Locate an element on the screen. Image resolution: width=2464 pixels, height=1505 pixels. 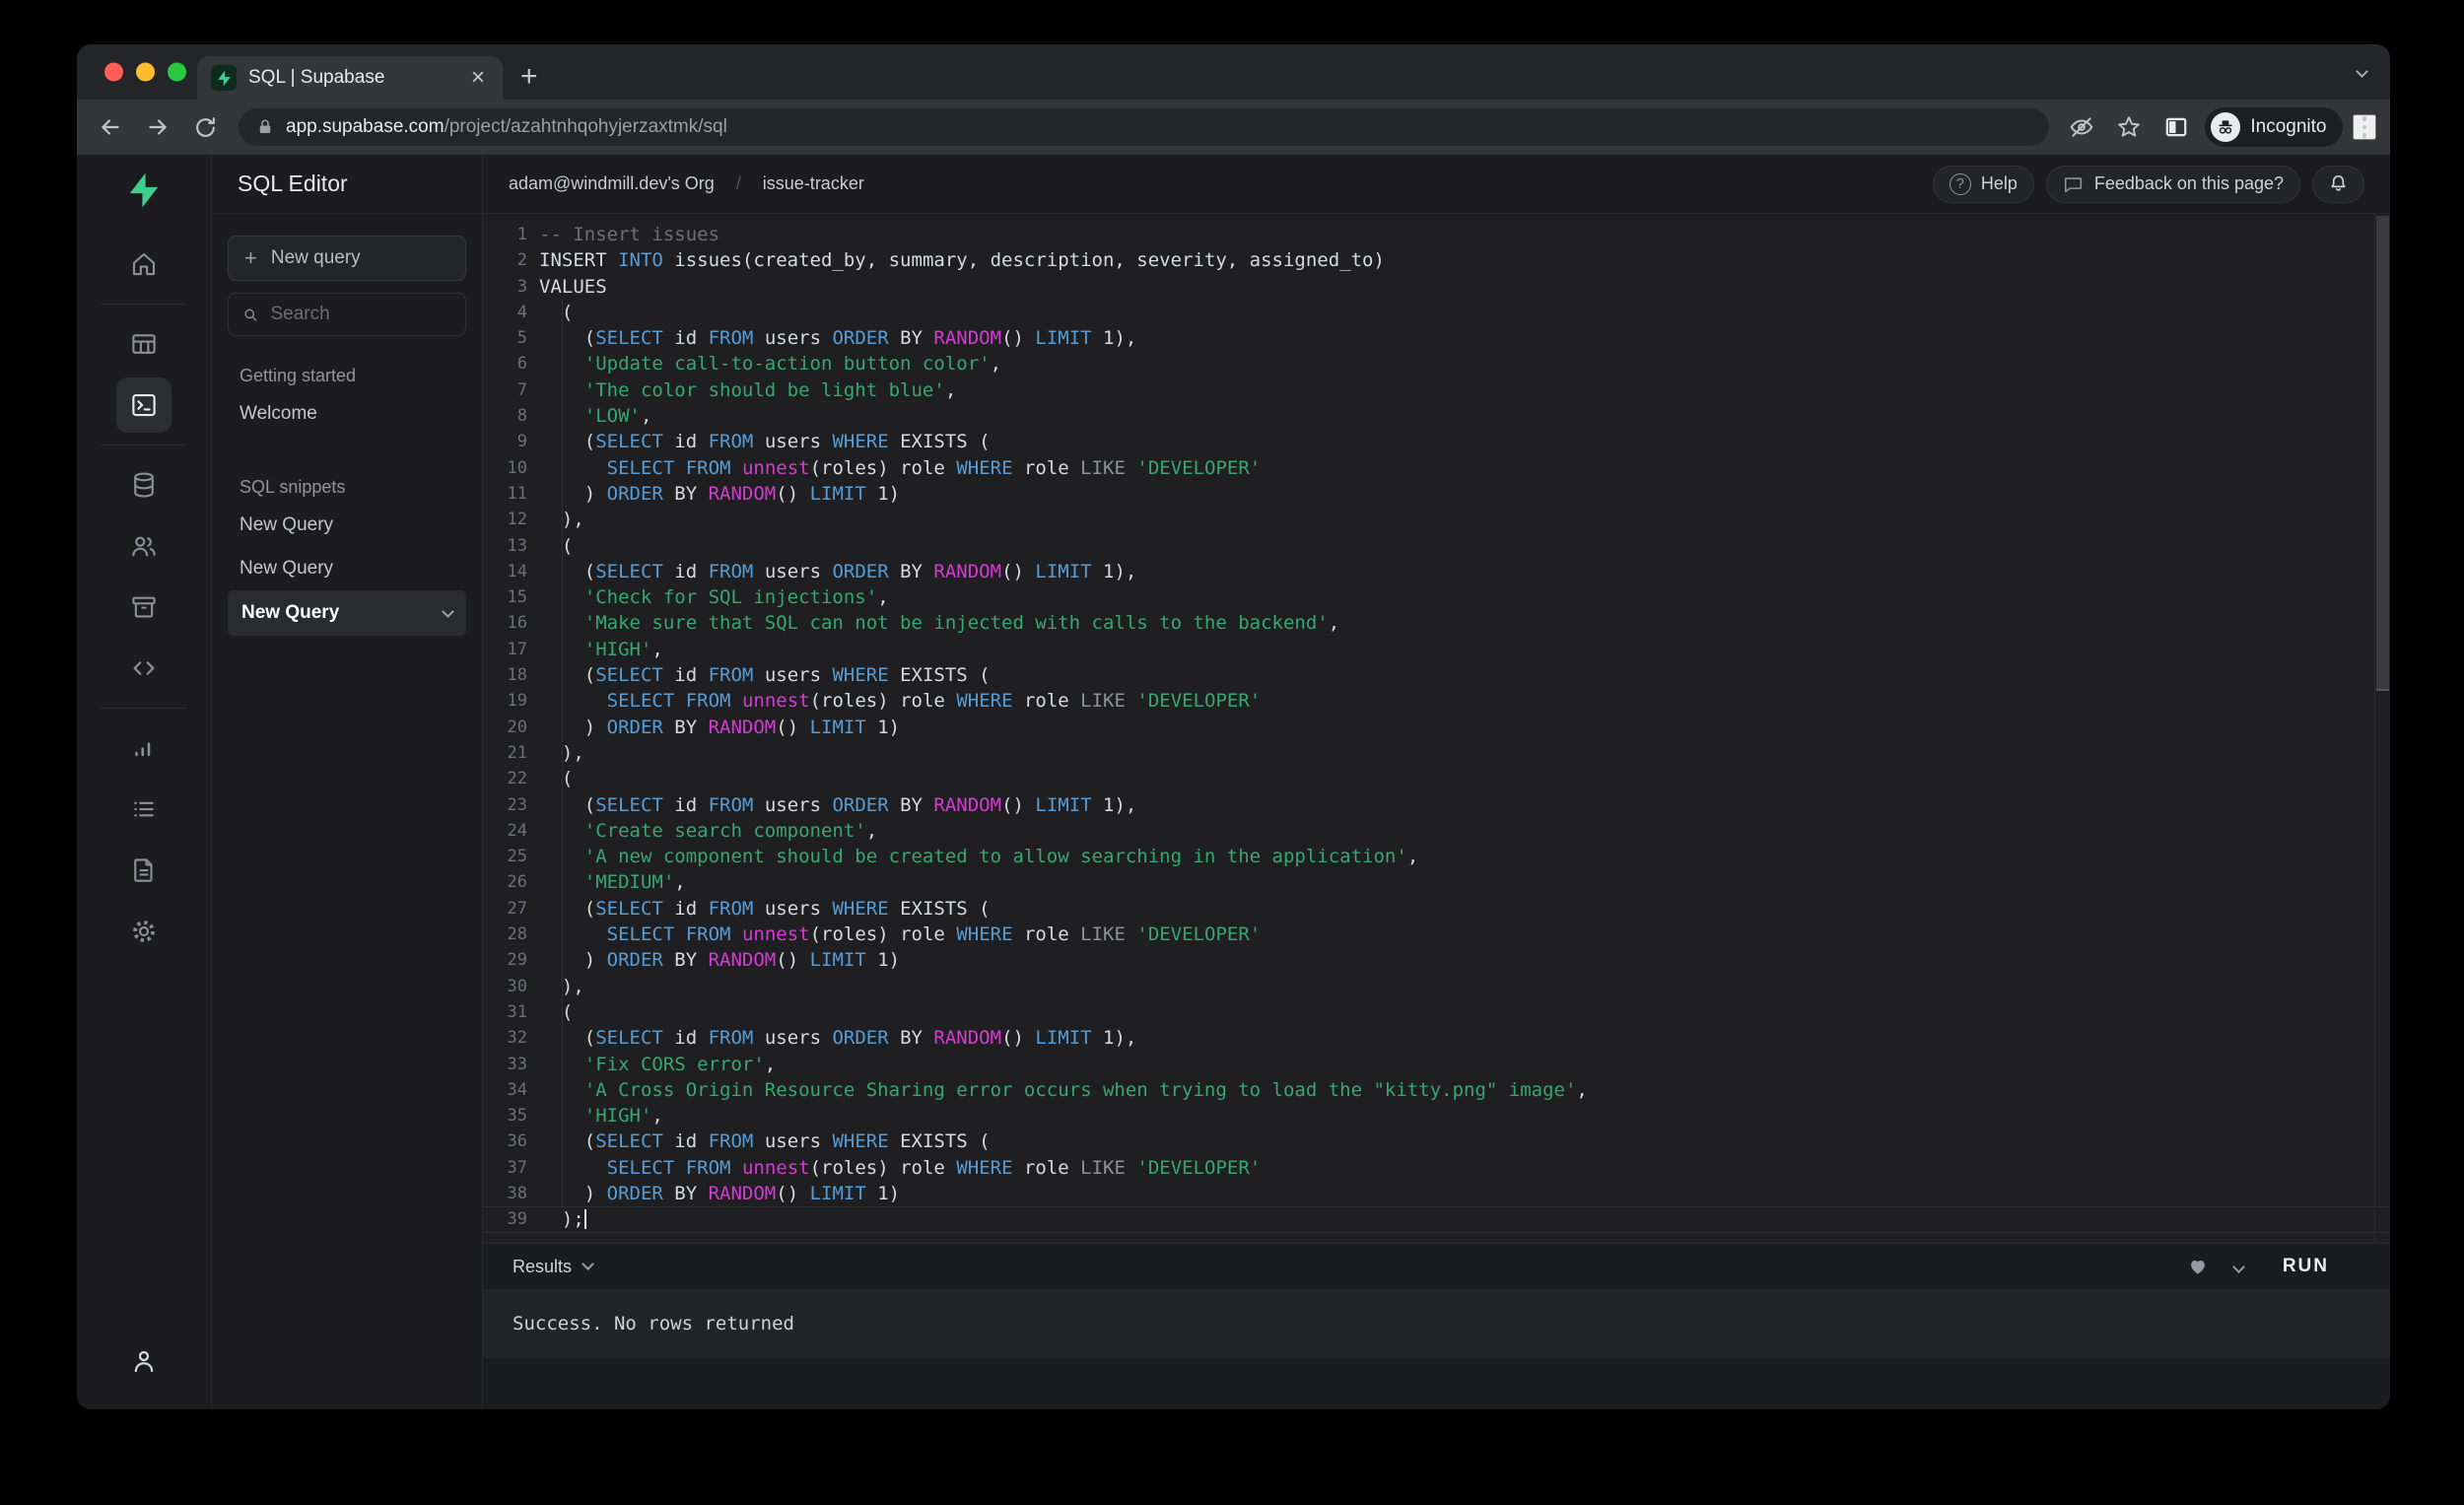
tab-overflow-chevron-icon is located at coordinates (2362, 72).